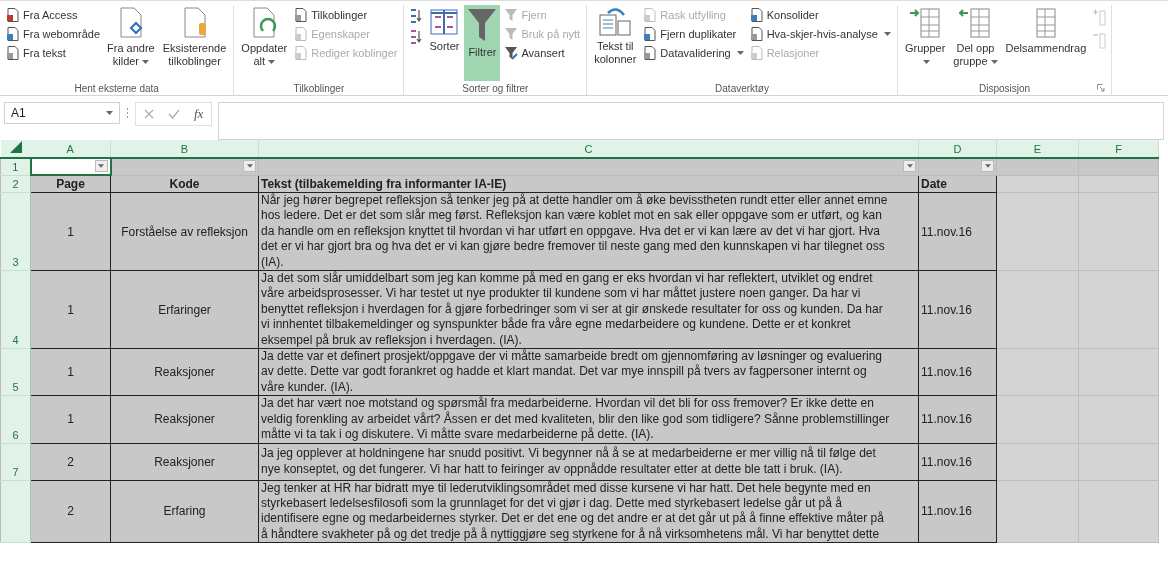  I want to click on insert-function-button: fx, so click(199, 114).